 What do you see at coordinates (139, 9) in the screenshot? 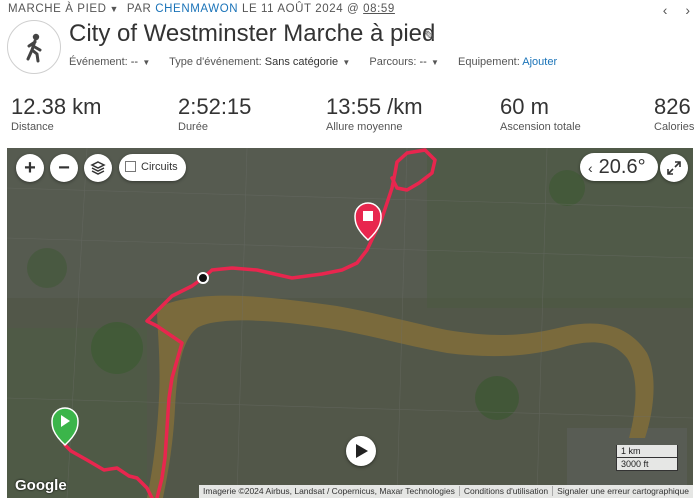
I see `by-label: PAR` at bounding box center [139, 9].